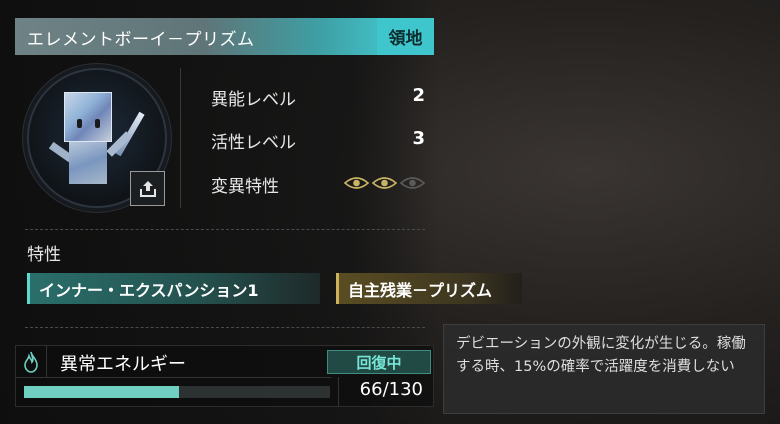 This screenshot has width=780, height=424. I want to click on portrait-head, so click(88, 117).